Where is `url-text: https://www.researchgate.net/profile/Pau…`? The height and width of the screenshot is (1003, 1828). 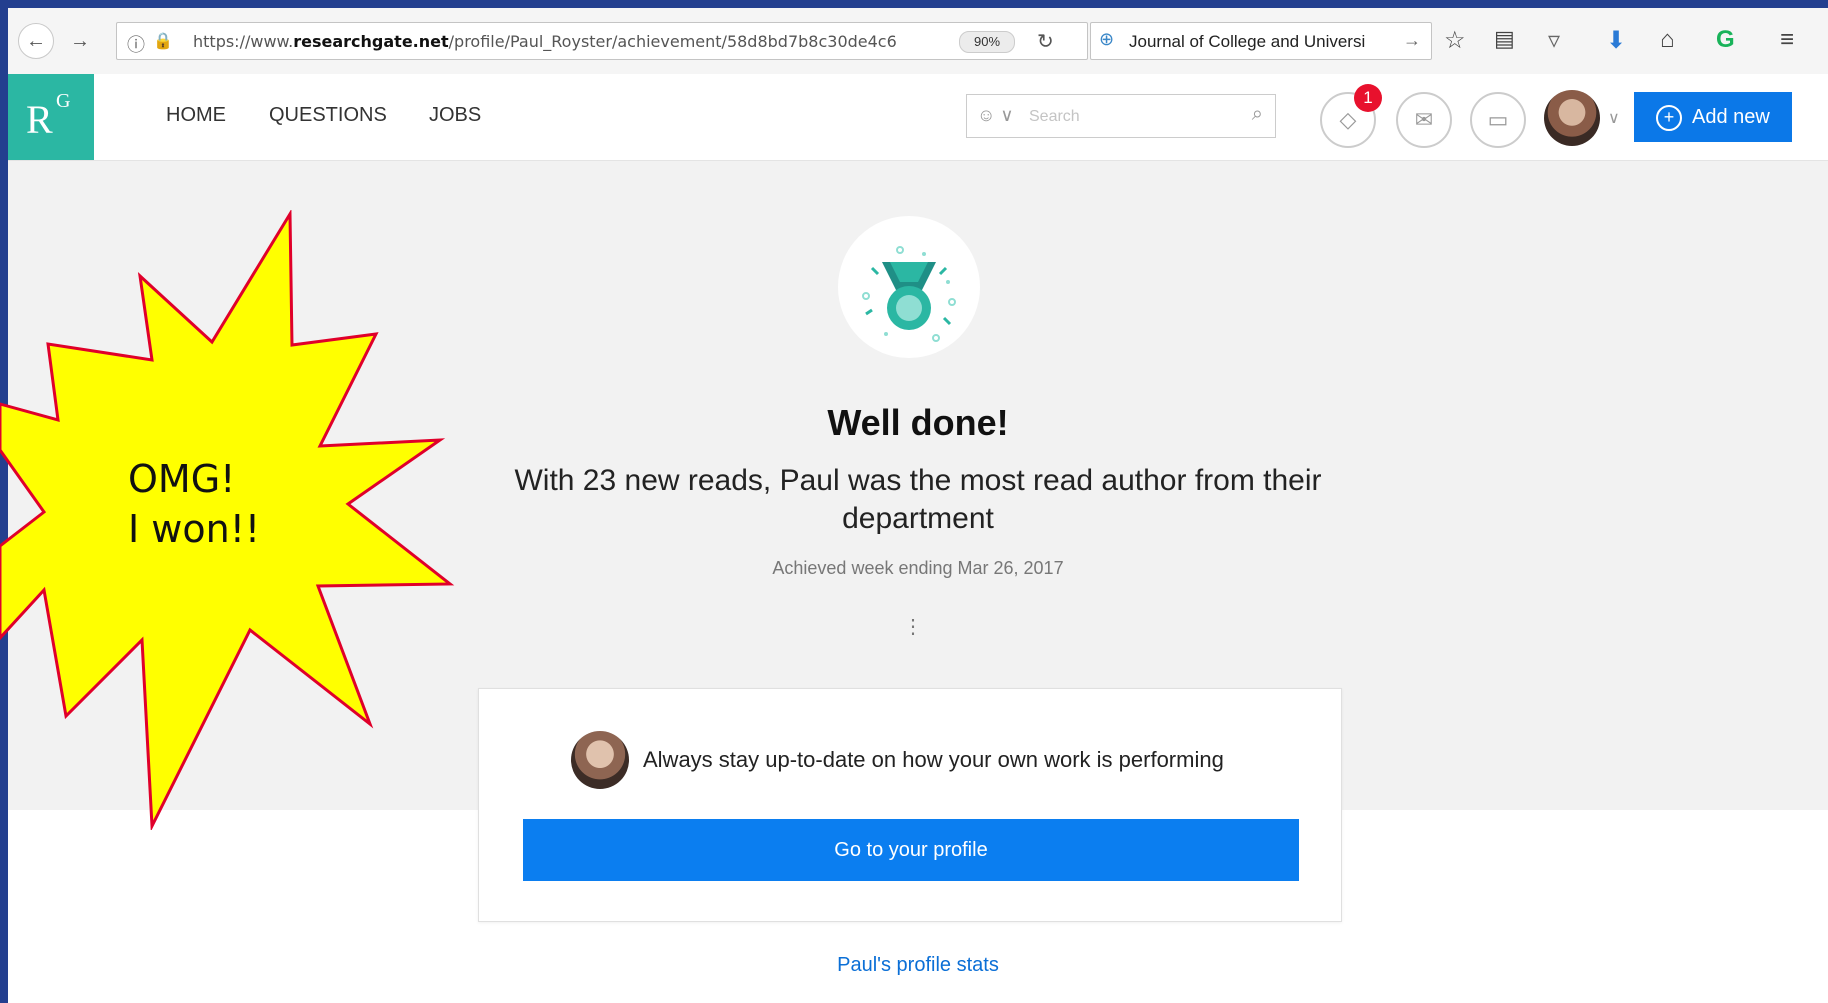
url-text: https://www.researchgate.net/profile/Pau… is located at coordinates (545, 41).